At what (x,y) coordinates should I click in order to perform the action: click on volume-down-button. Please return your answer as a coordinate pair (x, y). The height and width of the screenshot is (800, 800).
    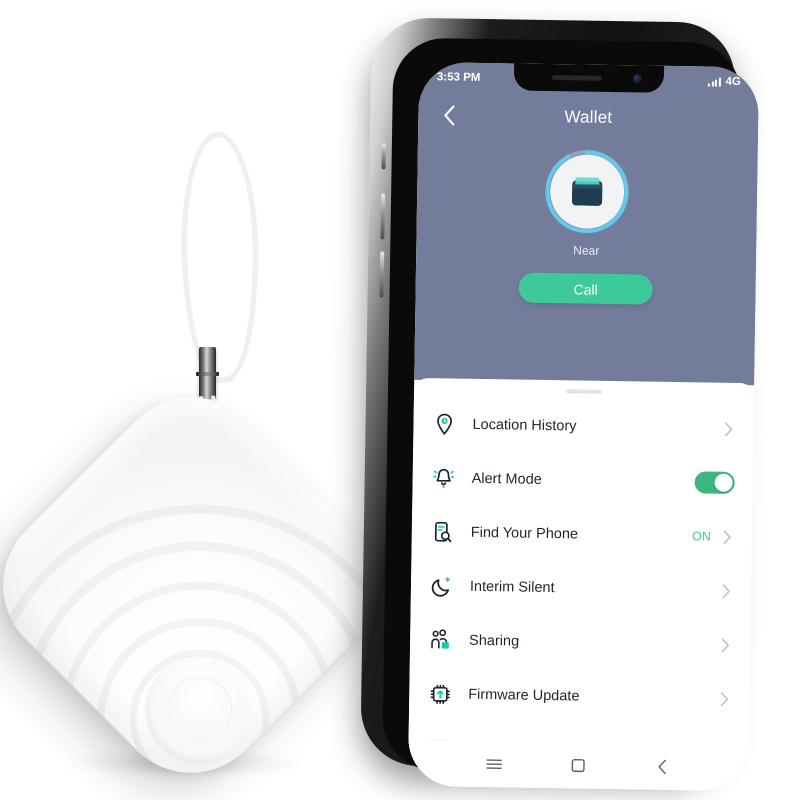
    Looking at the image, I should click on (382, 274).